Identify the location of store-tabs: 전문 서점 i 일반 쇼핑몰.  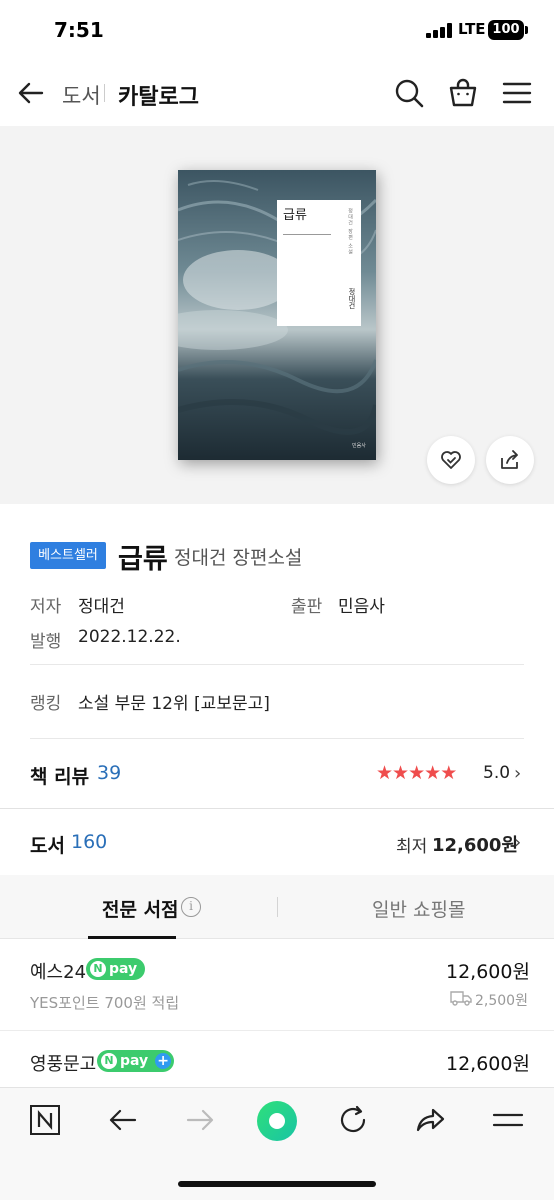
(277, 907).